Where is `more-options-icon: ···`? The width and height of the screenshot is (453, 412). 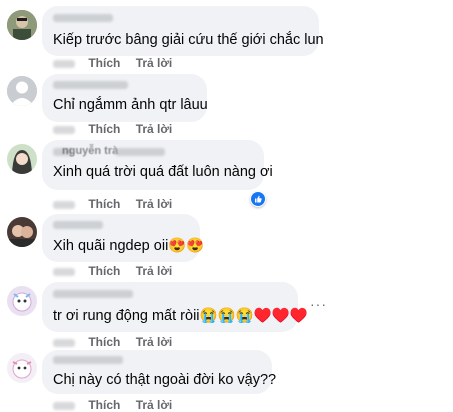
more-options-icon: ··· is located at coordinates (318, 304).